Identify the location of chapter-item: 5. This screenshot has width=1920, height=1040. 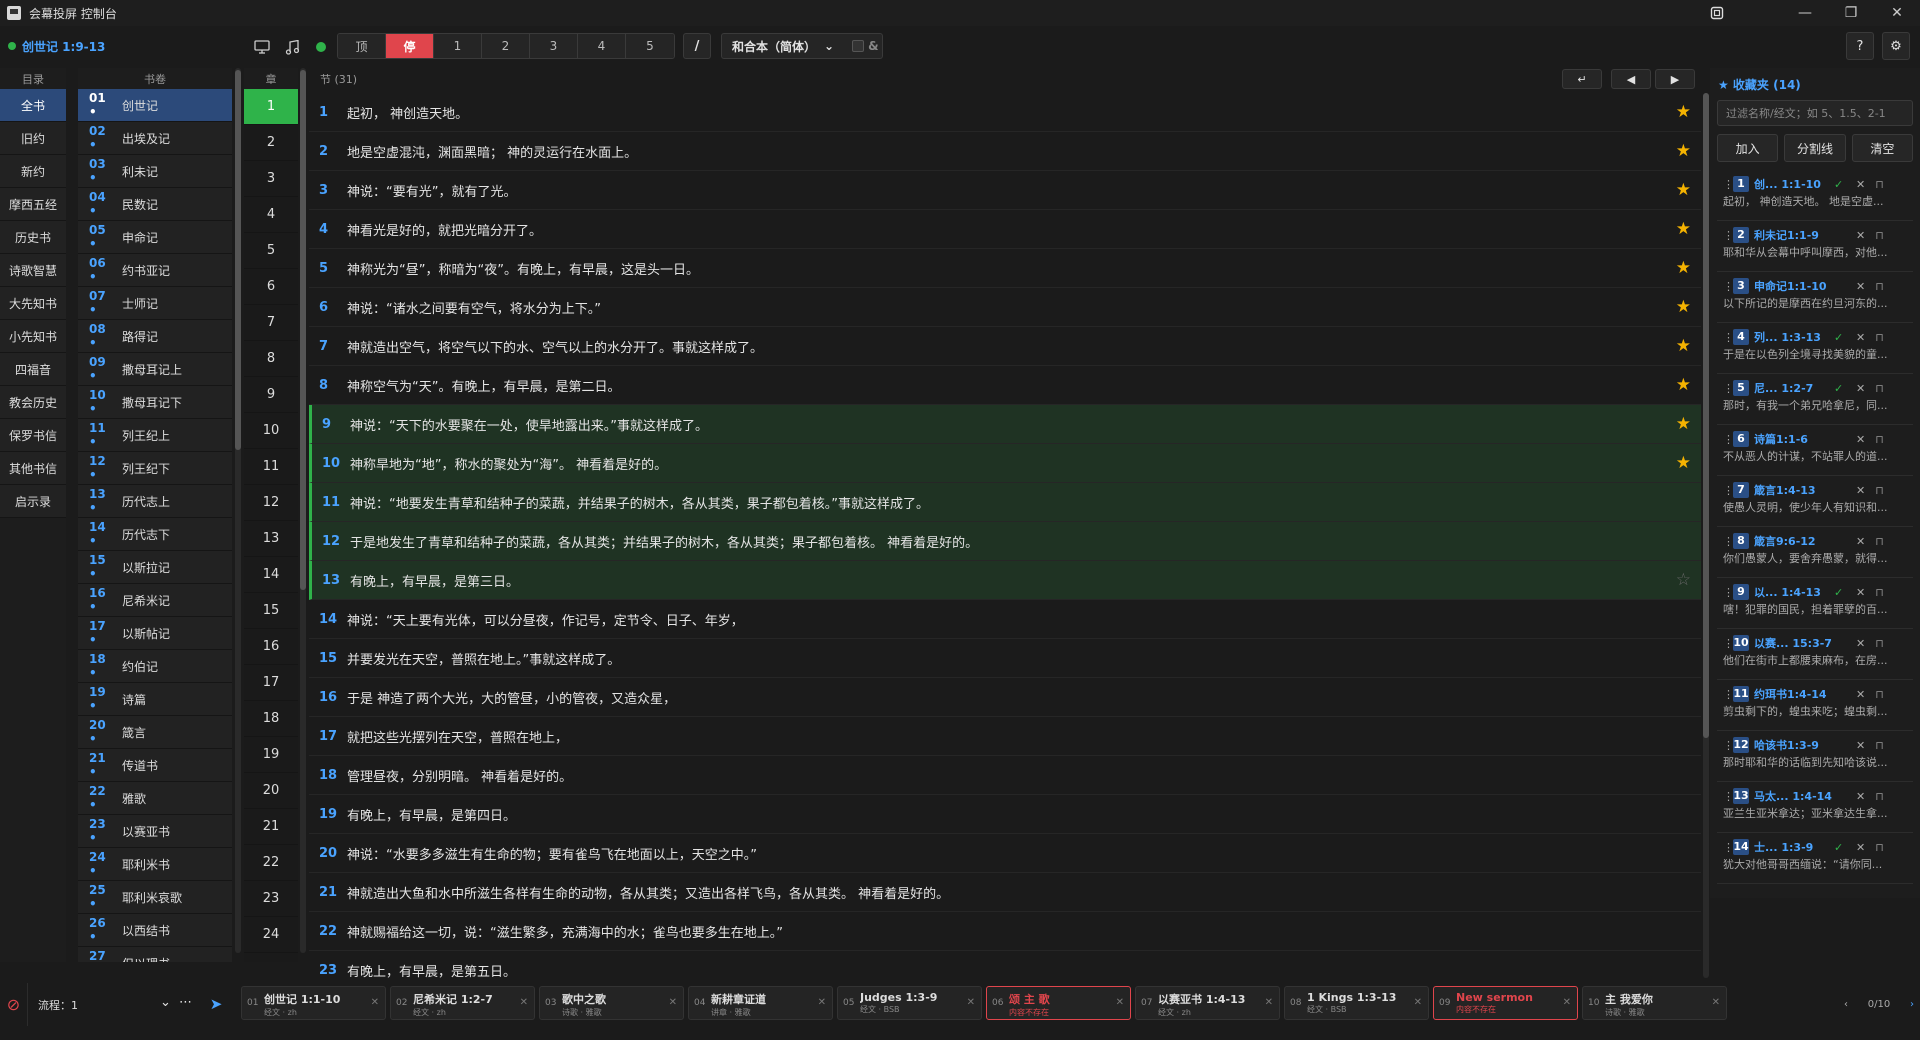
(271, 251).